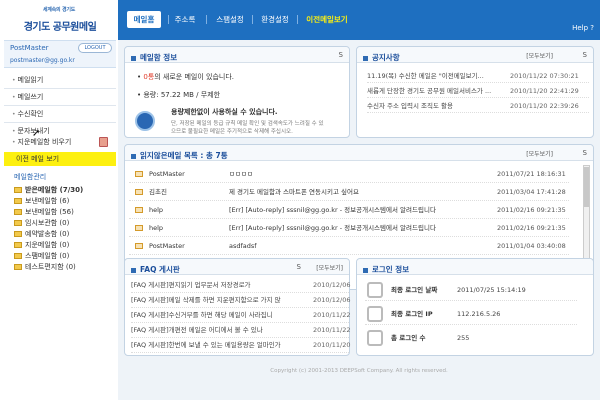 The image size is (600, 400). What do you see at coordinates (168, 19) in the screenshot?
I see `nav-divider` at bounding box center [168, 19].